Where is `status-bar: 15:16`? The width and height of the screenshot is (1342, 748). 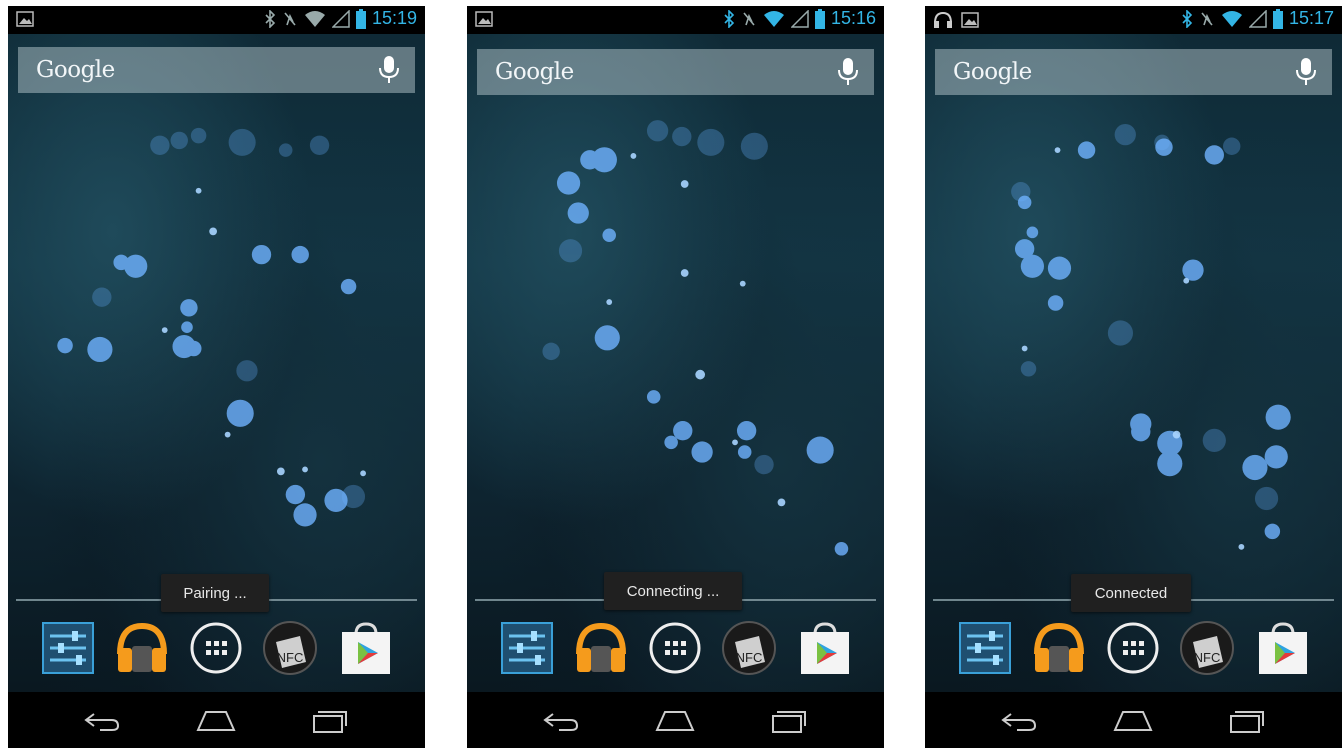
status-bar: 15:16 is located at coordinates (675, 20).